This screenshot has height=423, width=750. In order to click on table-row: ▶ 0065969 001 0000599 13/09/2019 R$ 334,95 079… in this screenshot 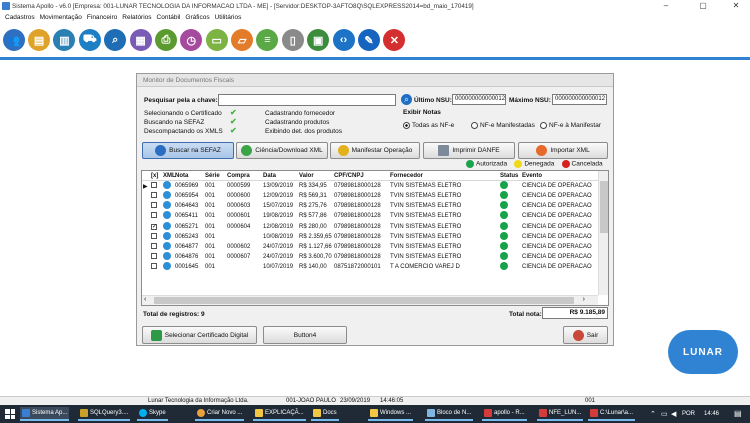, I will do `click(370, 186)`.